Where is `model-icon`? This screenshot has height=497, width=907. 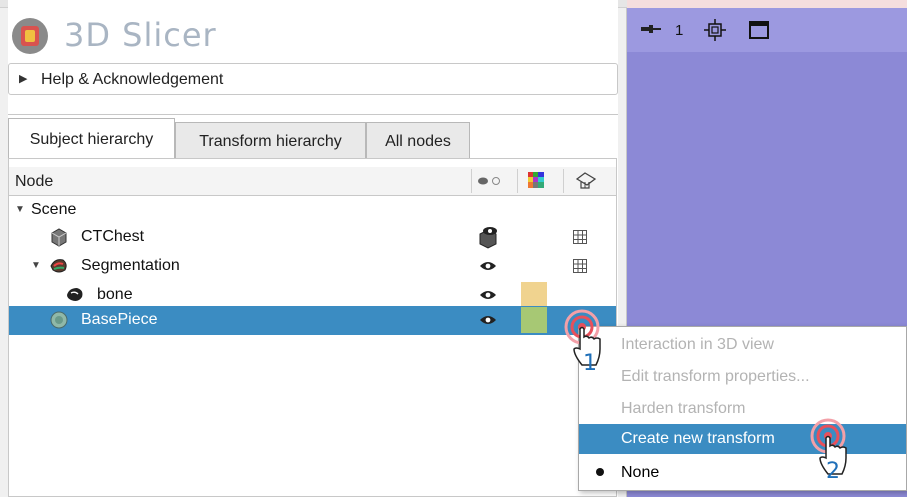
model-icon is located at coordinates (59, 320).